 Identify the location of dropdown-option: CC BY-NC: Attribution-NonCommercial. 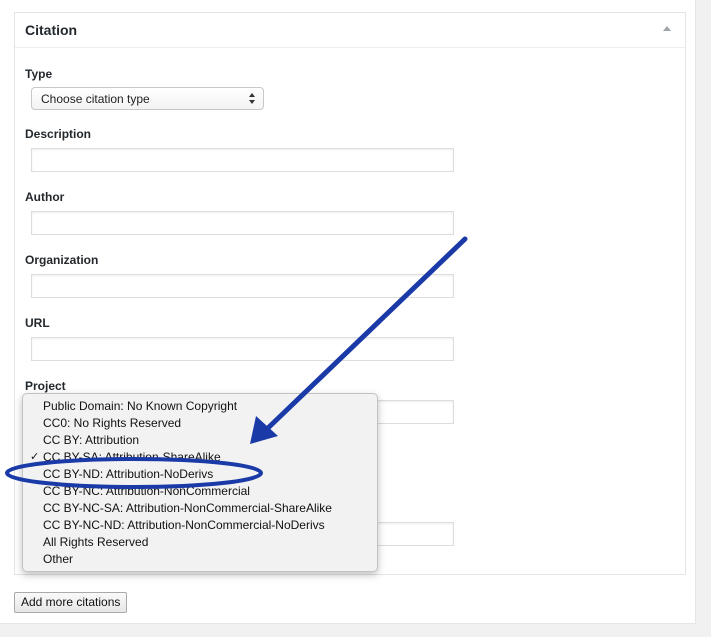
(200, 491).